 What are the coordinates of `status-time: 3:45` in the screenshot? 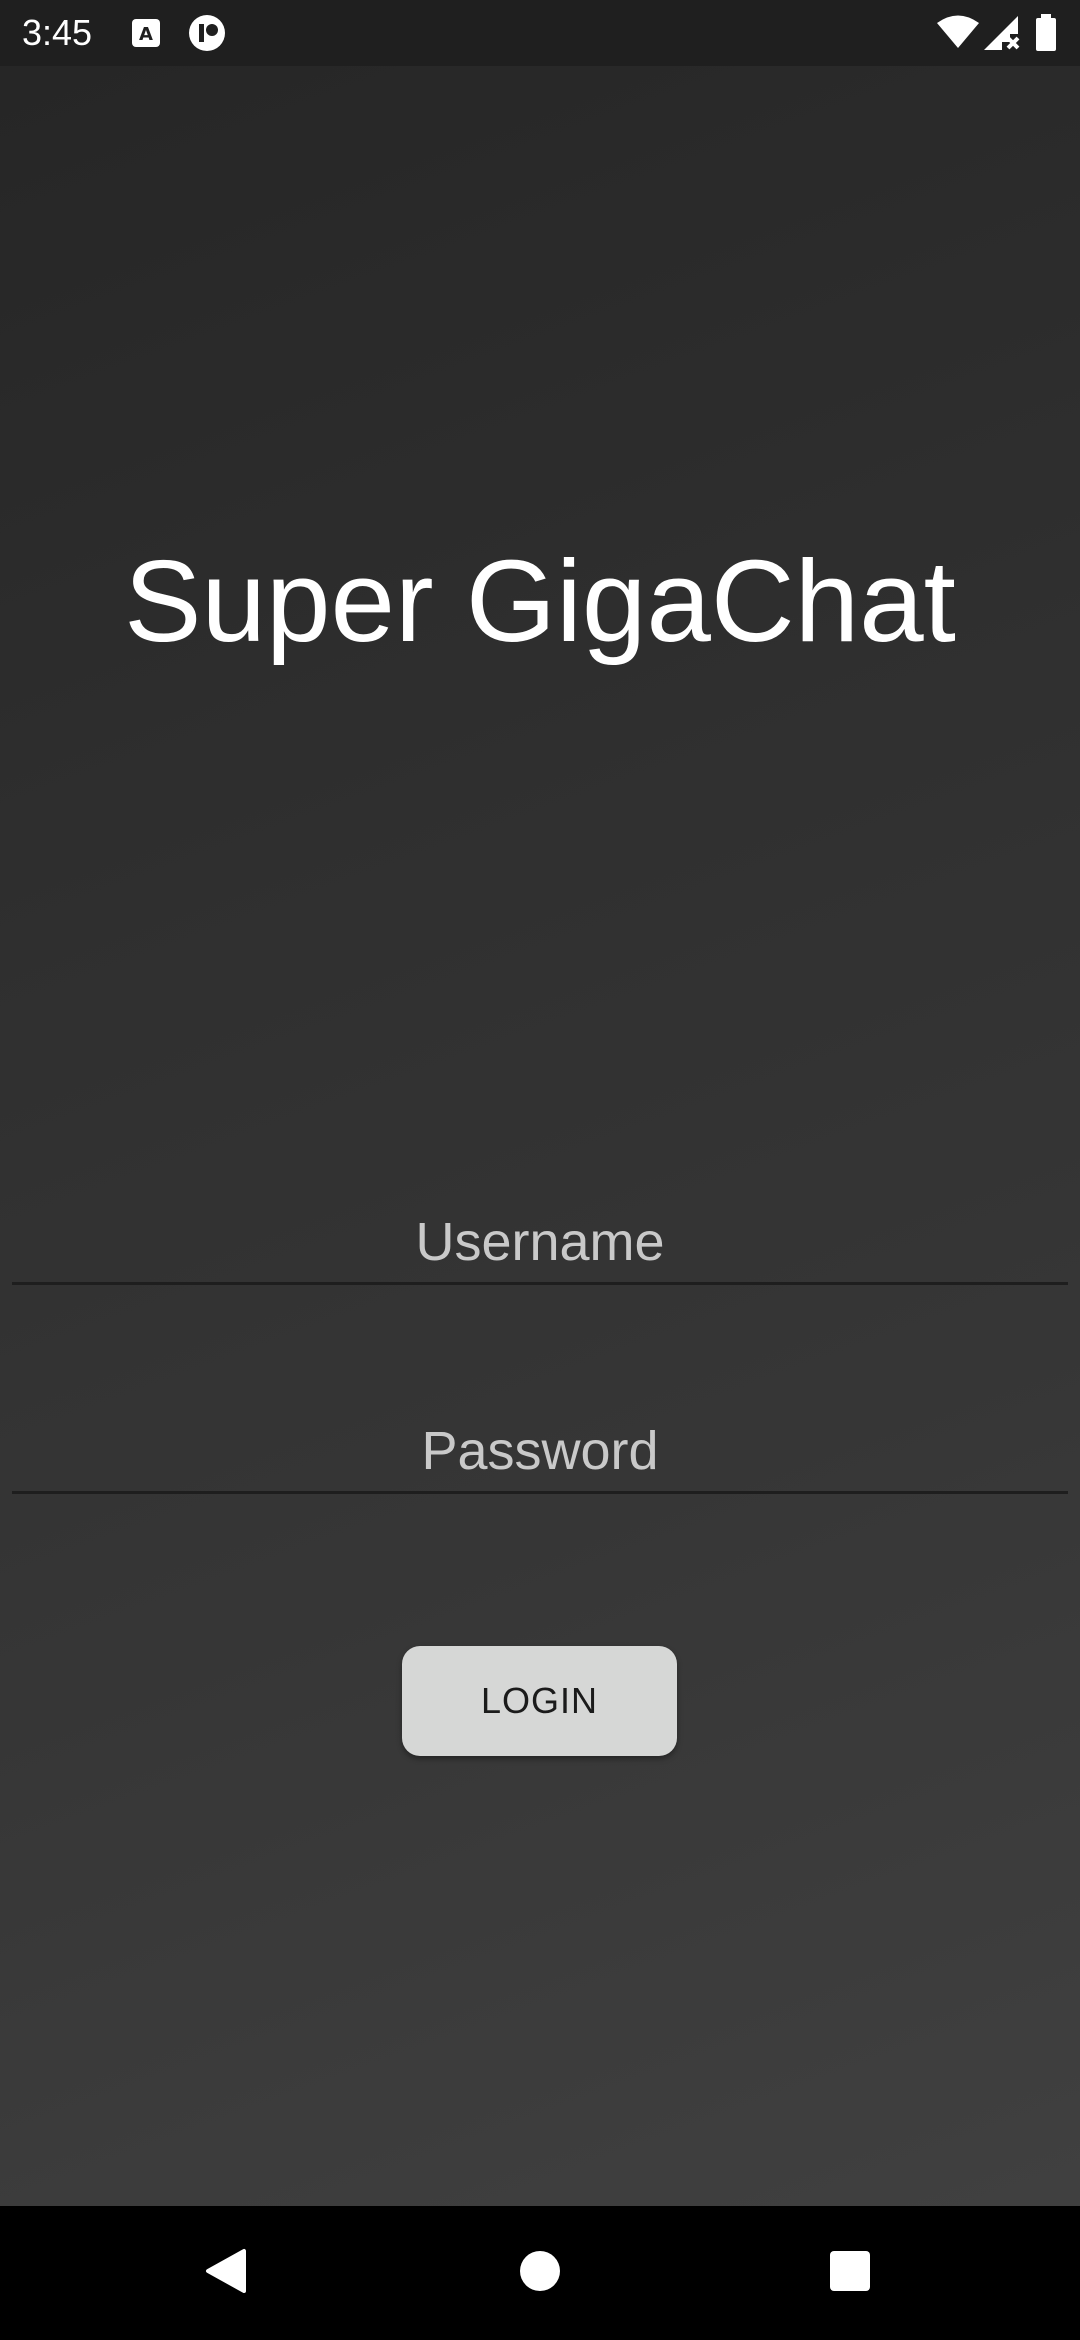 It's located at (57, 32).